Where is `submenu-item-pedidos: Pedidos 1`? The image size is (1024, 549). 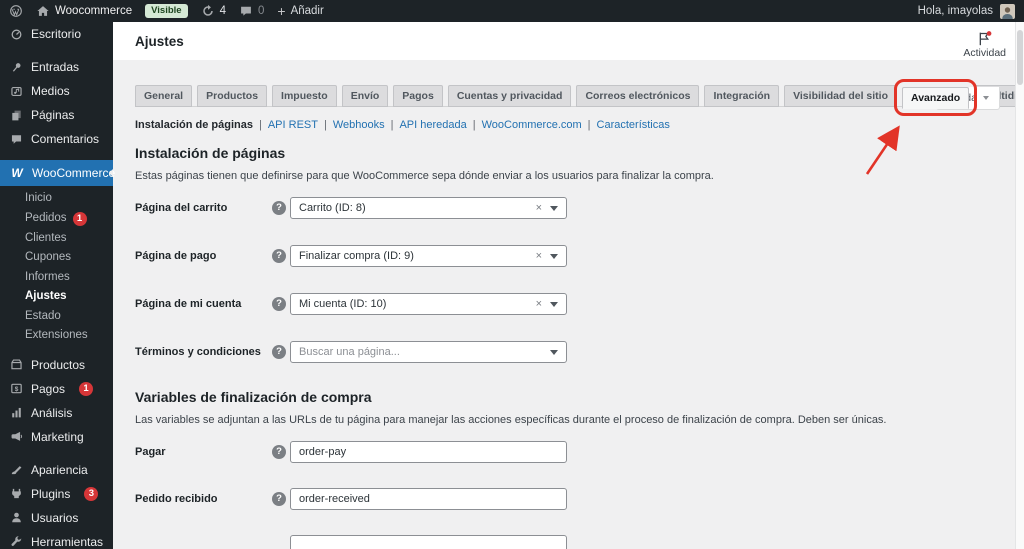 submenu-item-pedidos: Pedidos 1 is located at coordinates (56, 219).